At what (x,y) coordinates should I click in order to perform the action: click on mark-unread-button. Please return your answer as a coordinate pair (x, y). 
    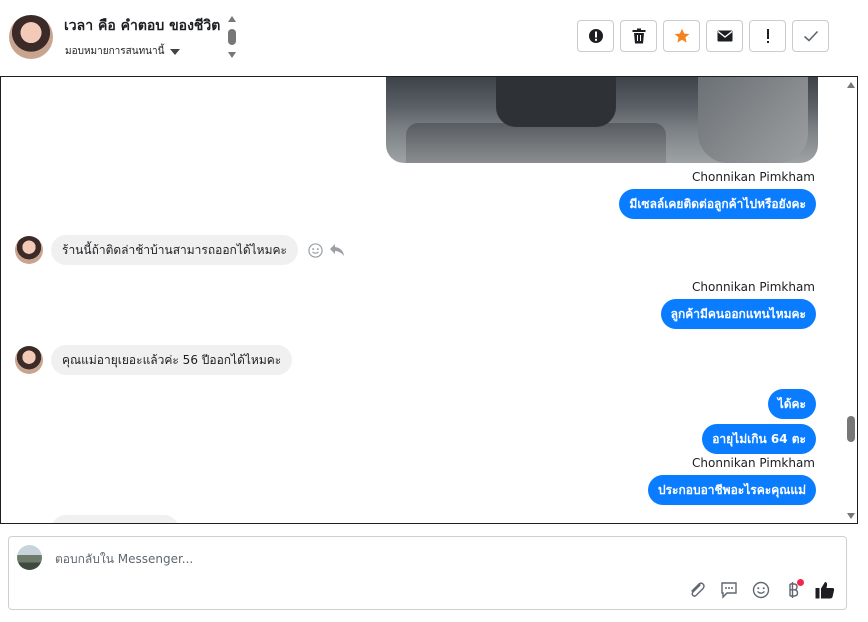
    Looking at the image, I should click on (724, 36).